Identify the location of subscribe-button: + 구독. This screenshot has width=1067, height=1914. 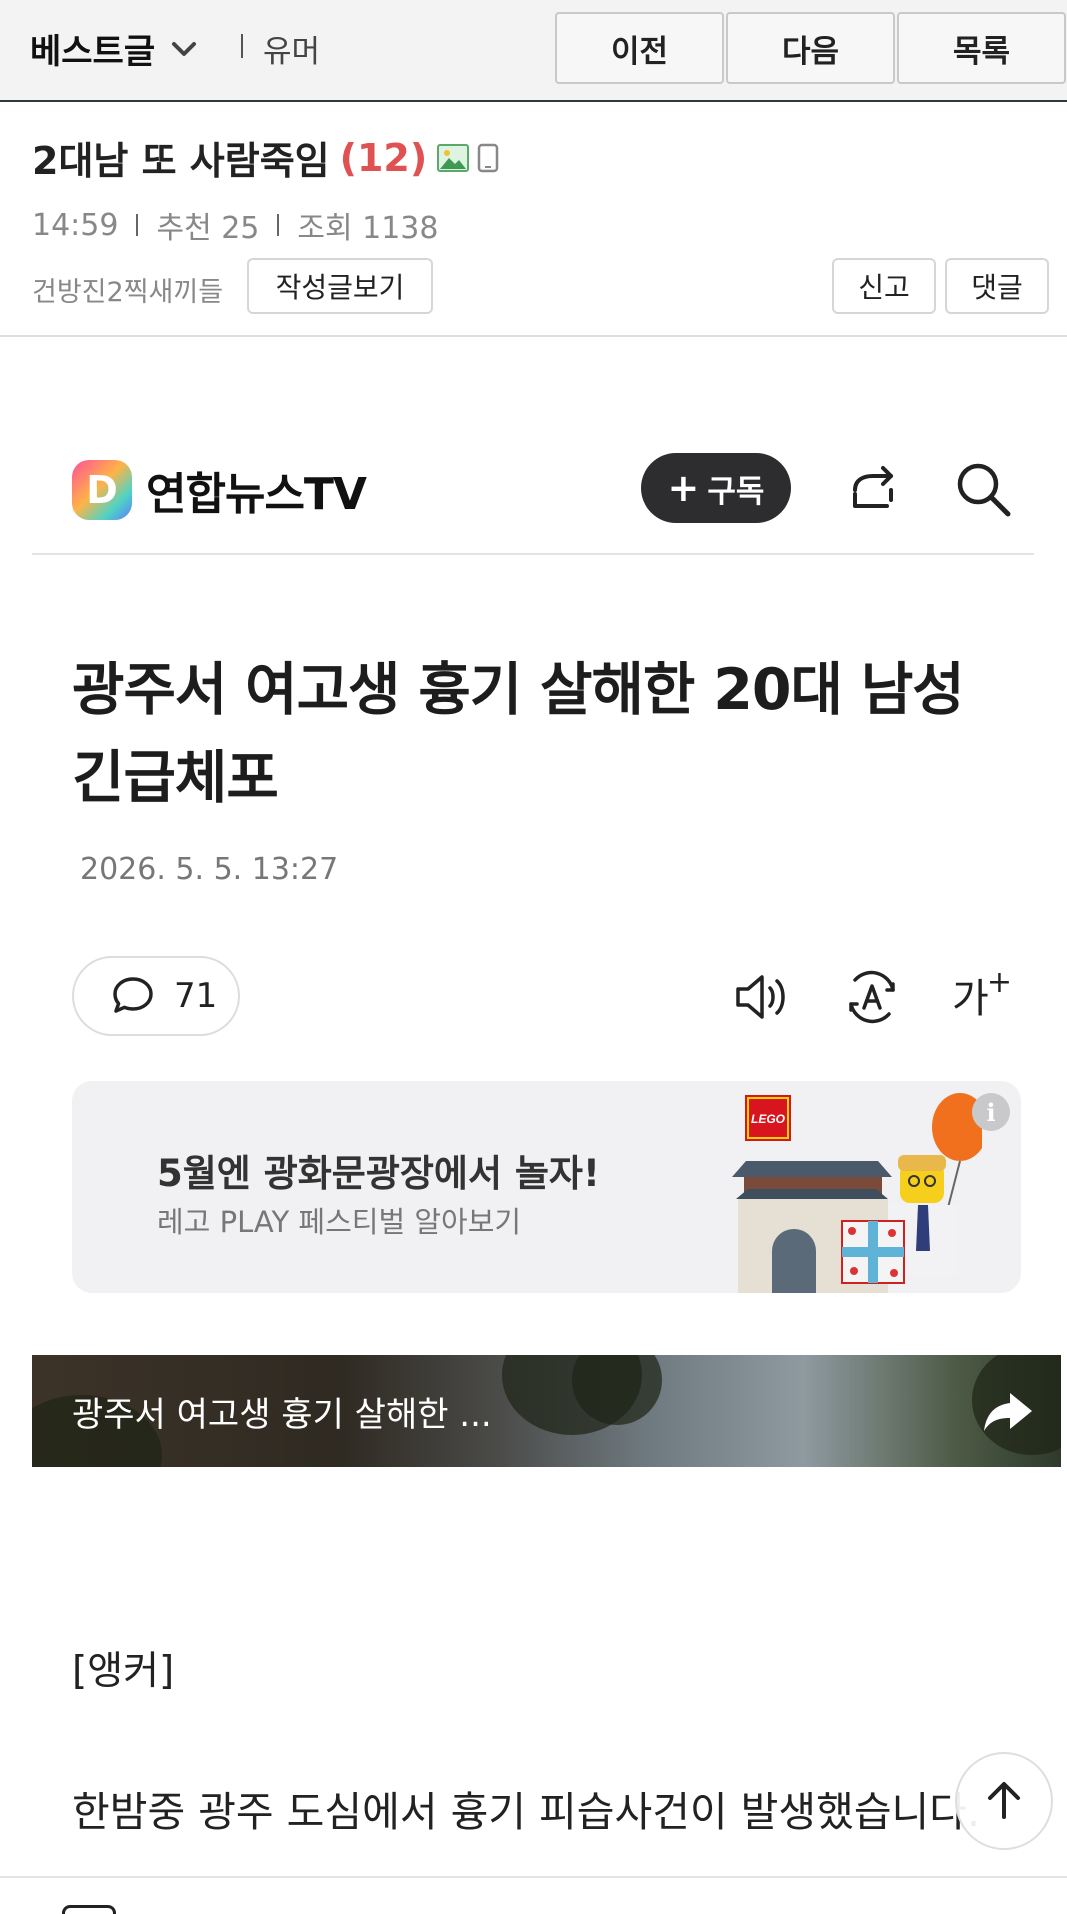
(716, 488).